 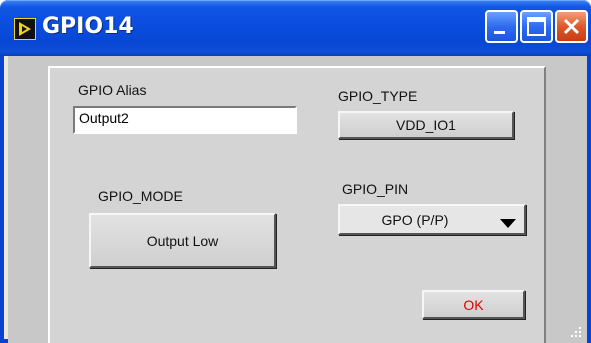 What do you see at coordinates (140, 196) in the screenshot?
I see `gpio-mode-label: GPIO_MODE` at bounding box center [140, 196].